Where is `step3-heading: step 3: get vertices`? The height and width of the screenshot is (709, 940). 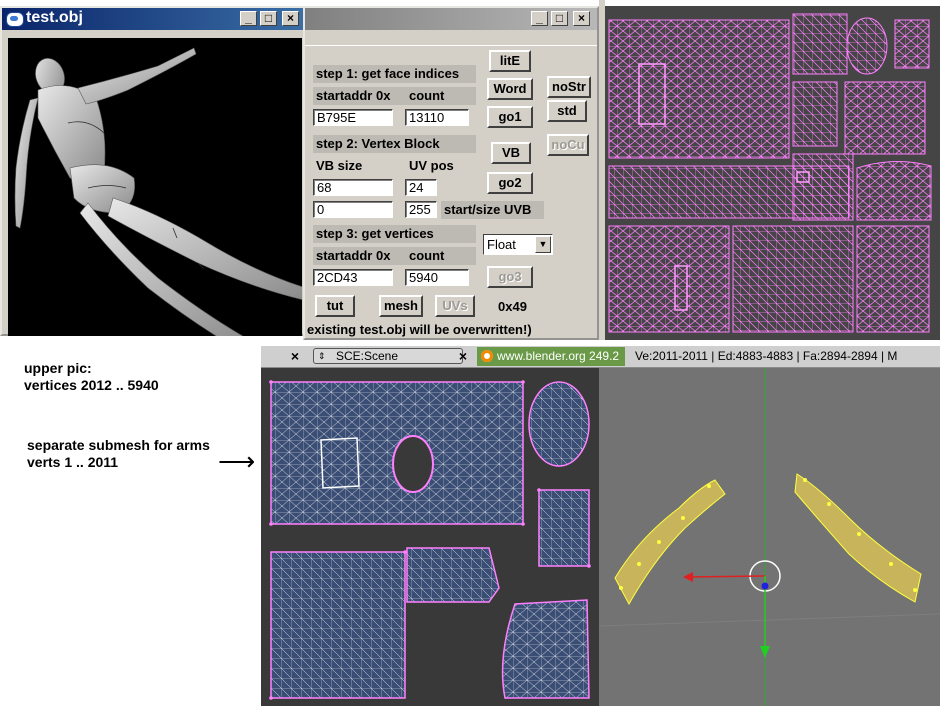 step3-heading: step 3: get vertices is located at coordinates (394, 234).